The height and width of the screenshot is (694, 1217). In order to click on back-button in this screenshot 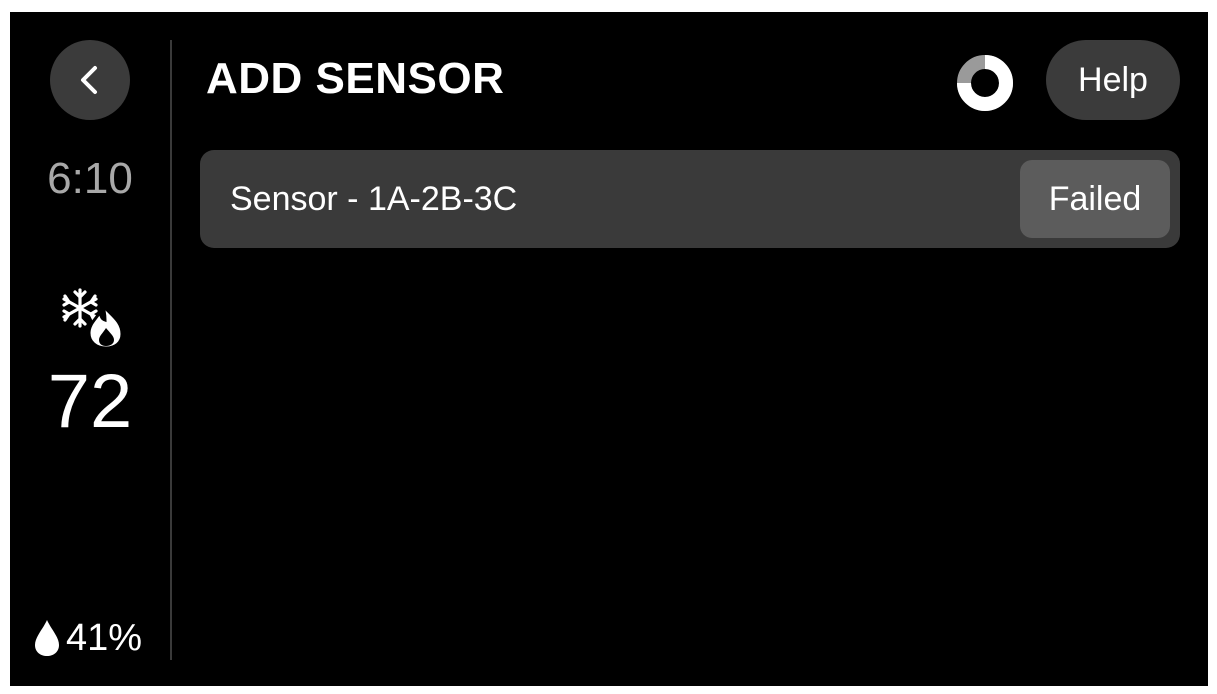, I will do `click(90, 80)`.